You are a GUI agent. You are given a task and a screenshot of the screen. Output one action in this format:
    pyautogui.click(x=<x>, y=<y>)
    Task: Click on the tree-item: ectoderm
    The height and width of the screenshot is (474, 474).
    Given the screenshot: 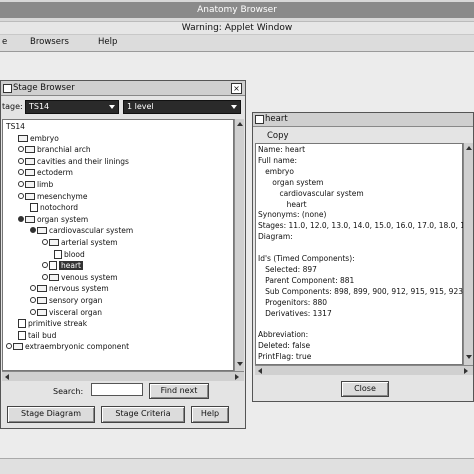 What is the action you would take?
    pyautogui.click(x=45, y=173)
    